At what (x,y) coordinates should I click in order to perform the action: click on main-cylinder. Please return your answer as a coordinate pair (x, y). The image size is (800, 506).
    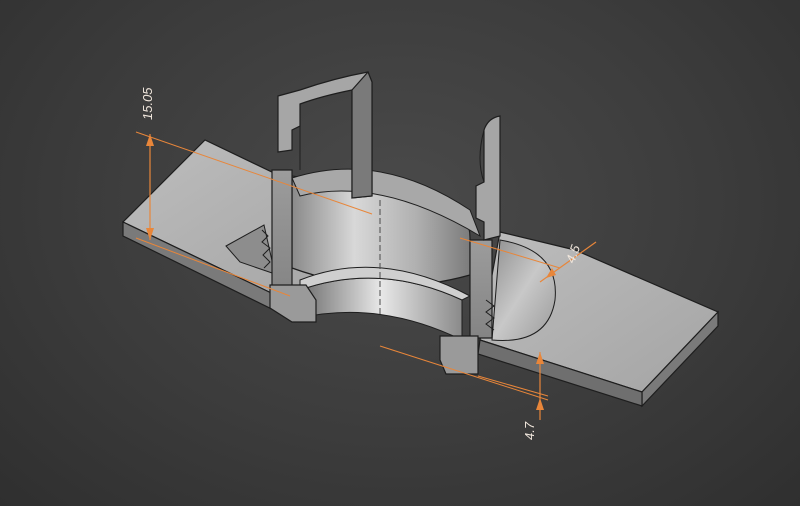
    Looking at the image, I should click on (382, 271).